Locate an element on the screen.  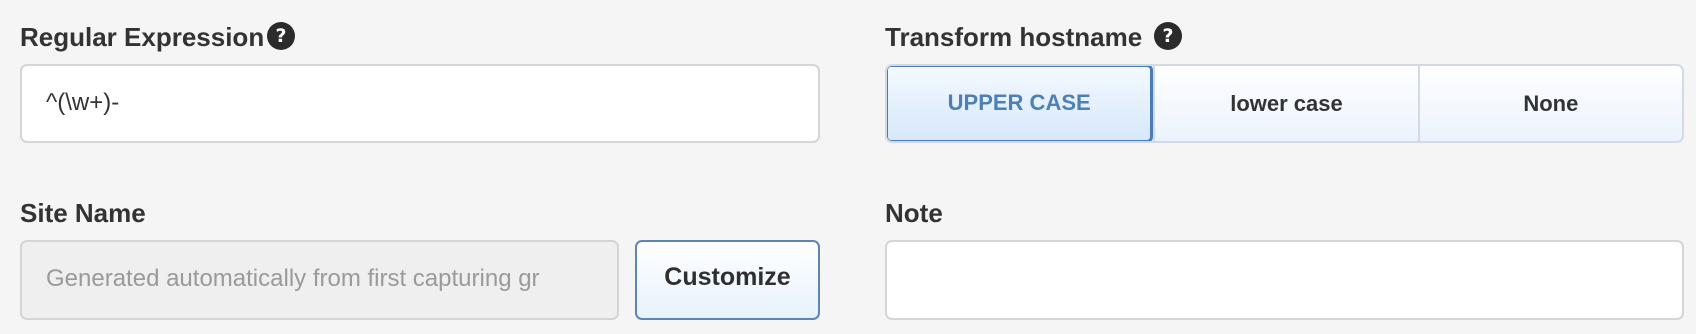
transform-help-icon: ? is located at coordinates (1168, 36).